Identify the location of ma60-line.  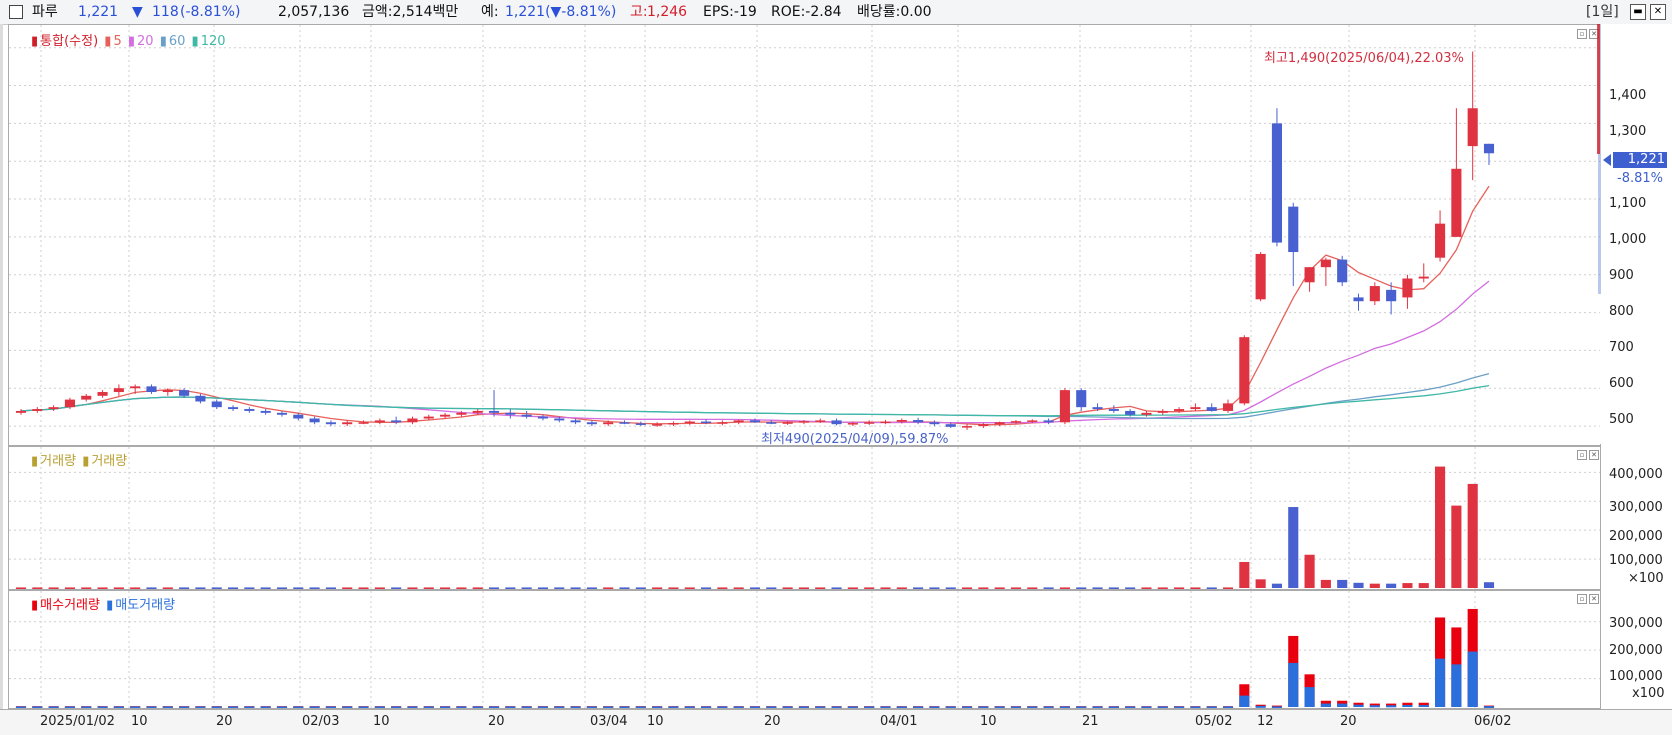
(755, 396).